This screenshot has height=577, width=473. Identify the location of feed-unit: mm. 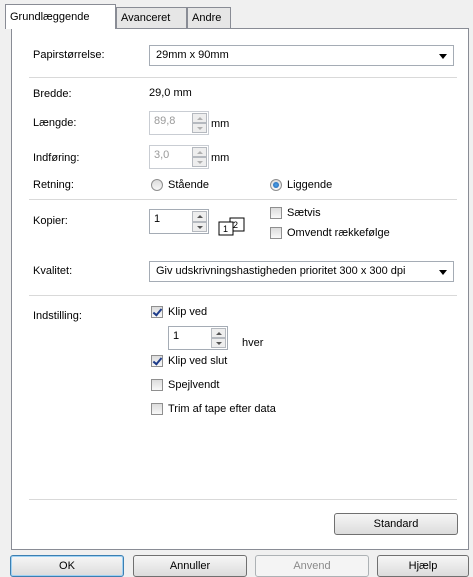
(220, 158).